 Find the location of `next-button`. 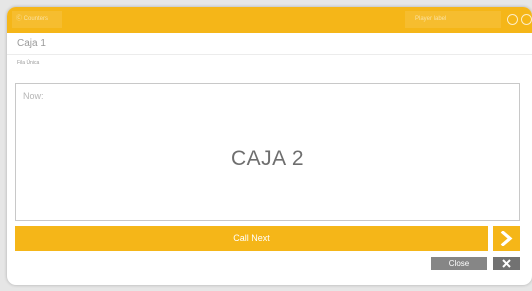

next-button is located at coordinates (506, 238).